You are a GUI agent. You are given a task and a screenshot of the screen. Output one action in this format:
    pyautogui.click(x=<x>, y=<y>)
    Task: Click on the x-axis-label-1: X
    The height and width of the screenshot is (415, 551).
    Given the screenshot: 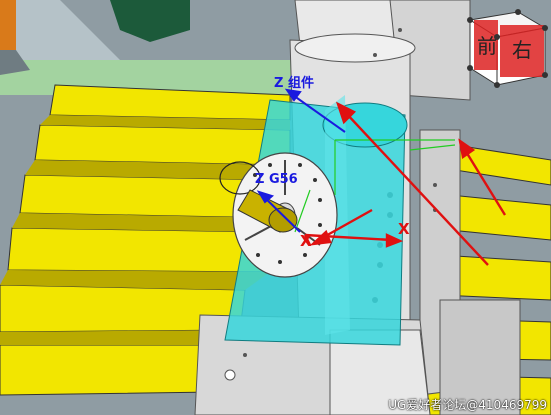 What is the action you would take?
    pyautogui.click(x=306, y=241)
    